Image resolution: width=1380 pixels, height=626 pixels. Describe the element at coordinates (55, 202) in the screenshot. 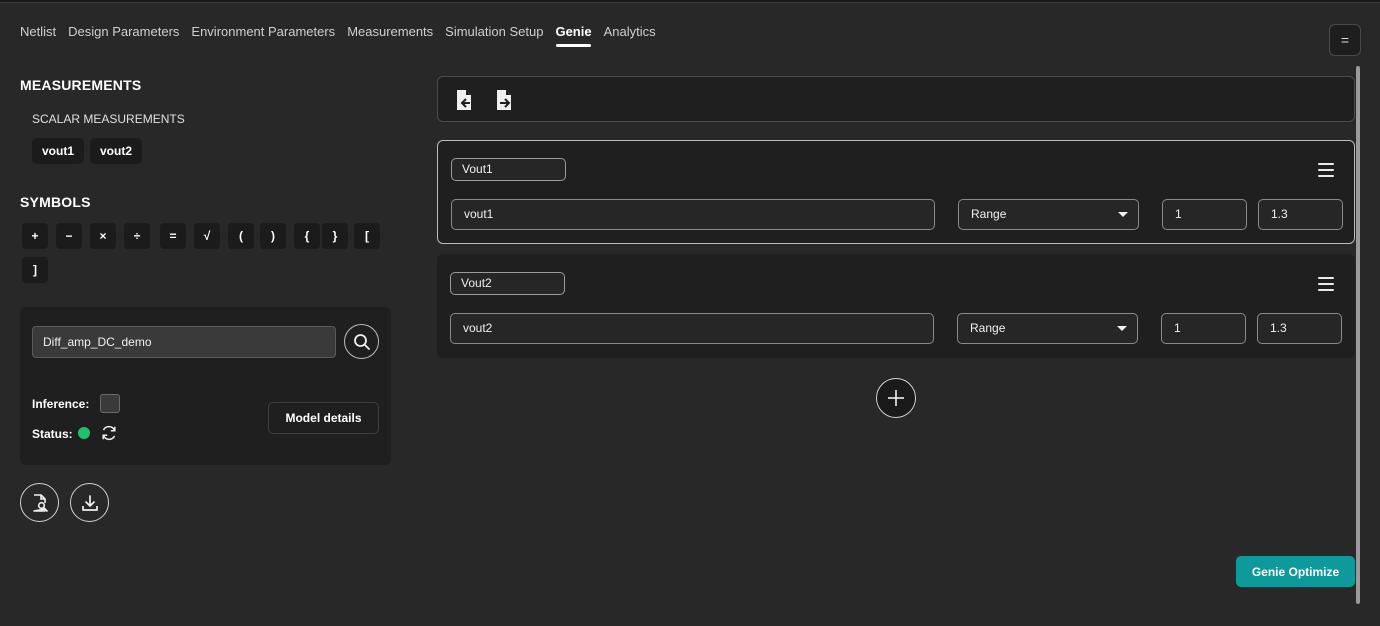

I see `symbols-title: SYMBOLS` at that location.